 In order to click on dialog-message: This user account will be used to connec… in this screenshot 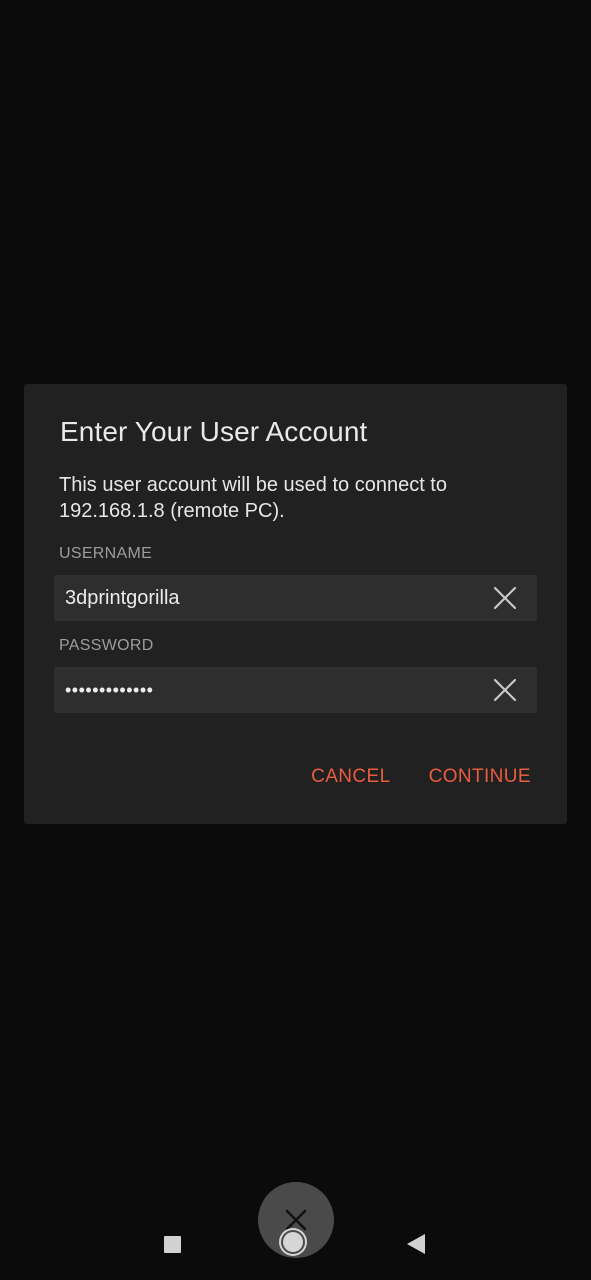, I will do `click(253, 498)`.